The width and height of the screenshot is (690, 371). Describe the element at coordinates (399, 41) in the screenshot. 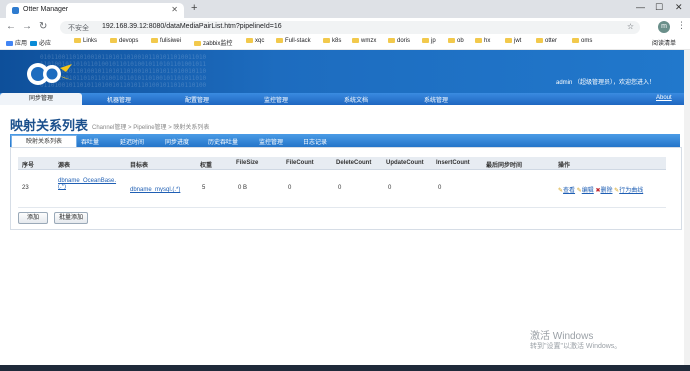

I see `bookmark-item: doris` at that location.